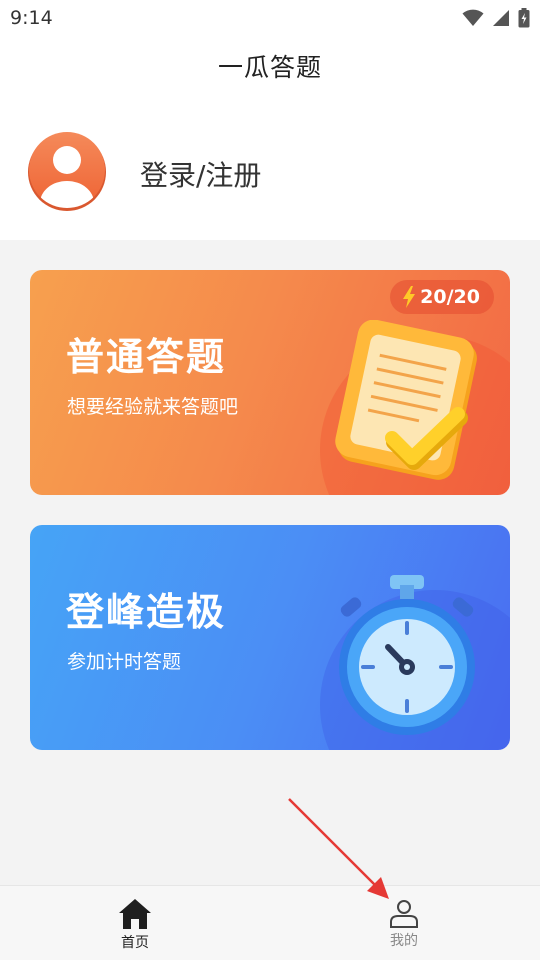  What do you see at coordinates (407, 655) in the screenshot?
I see `stopwatch-icon` at bounding box center [407, 655].